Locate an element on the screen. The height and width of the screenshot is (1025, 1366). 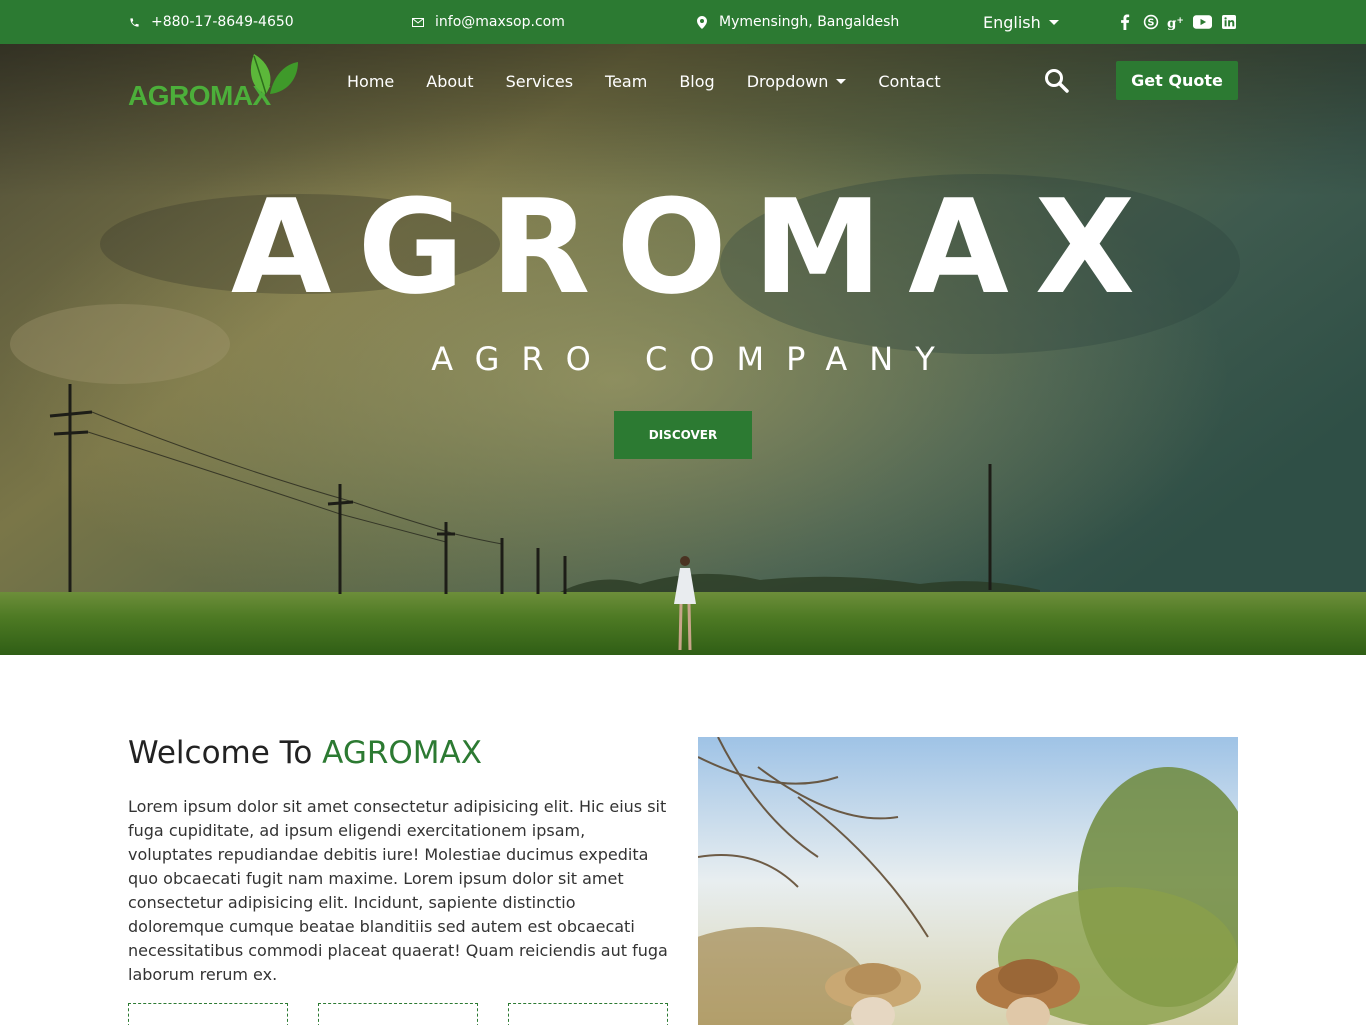
hero-subtitle: AGRO COMPANY is located at coordinates (694, 359).